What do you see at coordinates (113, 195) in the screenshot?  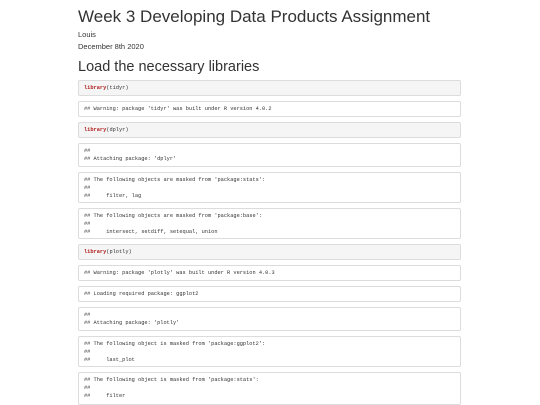 I see `output-line: ## filter, lag` at bounding box center [113, 195].